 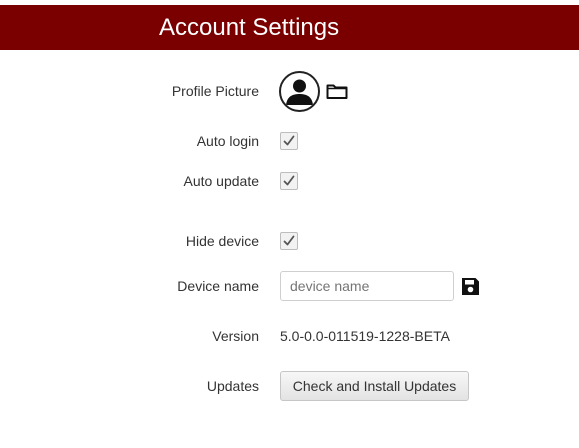 I want to click on auto-login-checkbox, so click(x=289, y=141).